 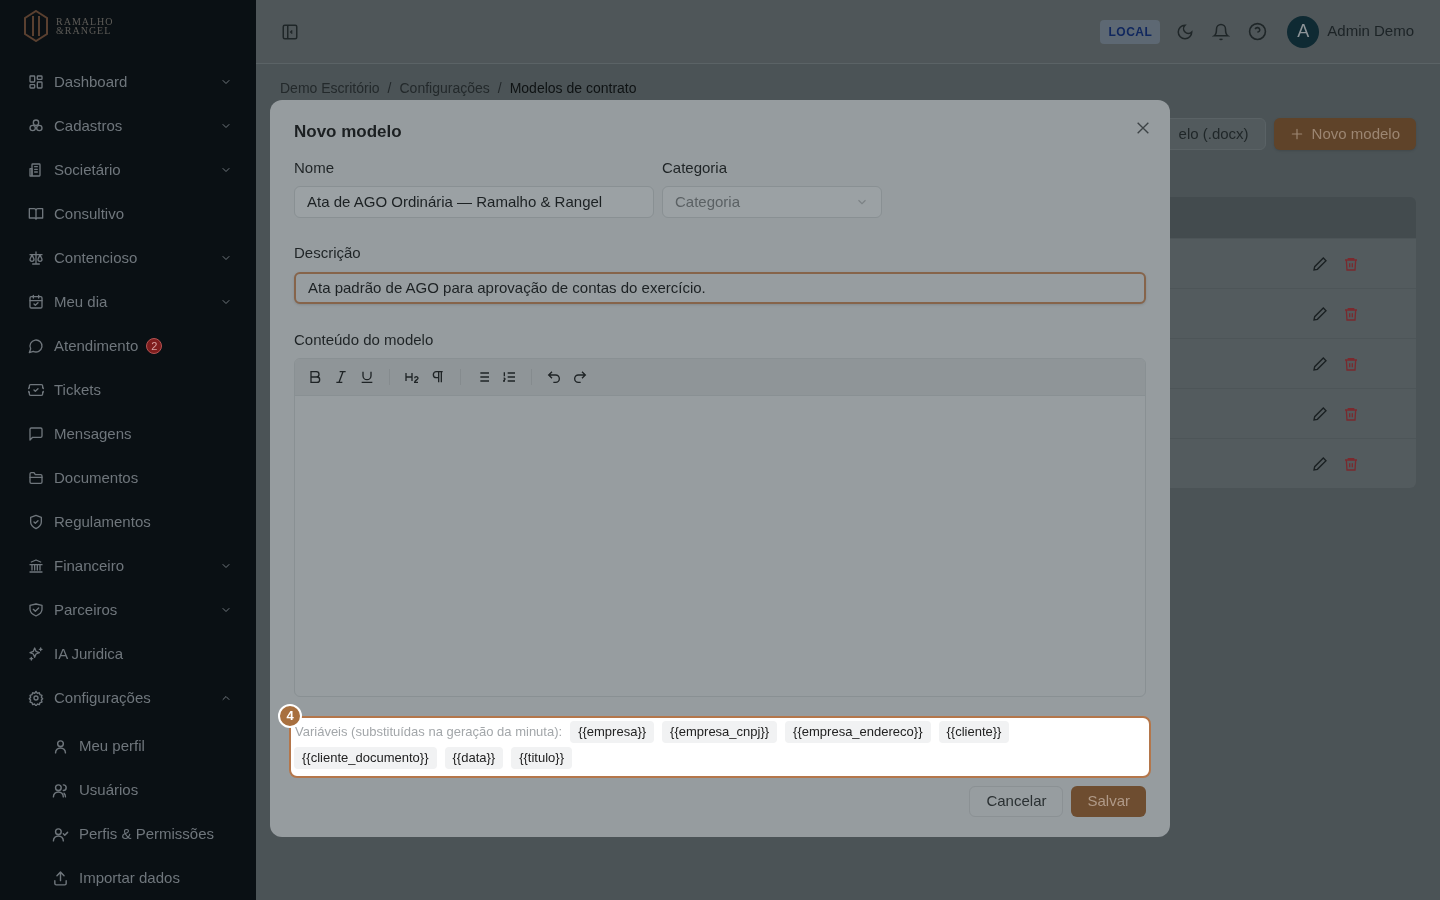 What do you see at coordinates (1130, 31) in the screenshot?
I see `environment-badge: LOCAL` at bounding box center [1130, 31].